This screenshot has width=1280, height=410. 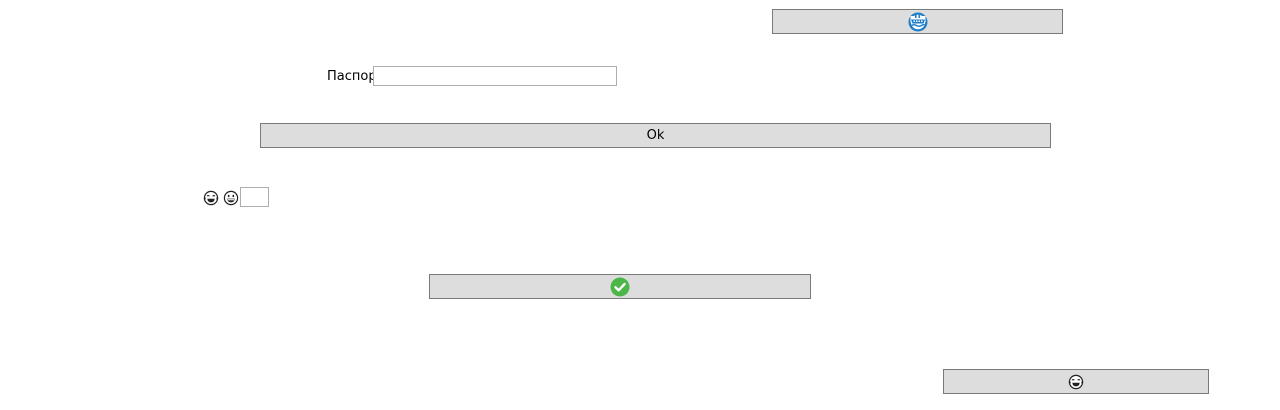 I want to click on ship-icon, so click(x=918, y=22).